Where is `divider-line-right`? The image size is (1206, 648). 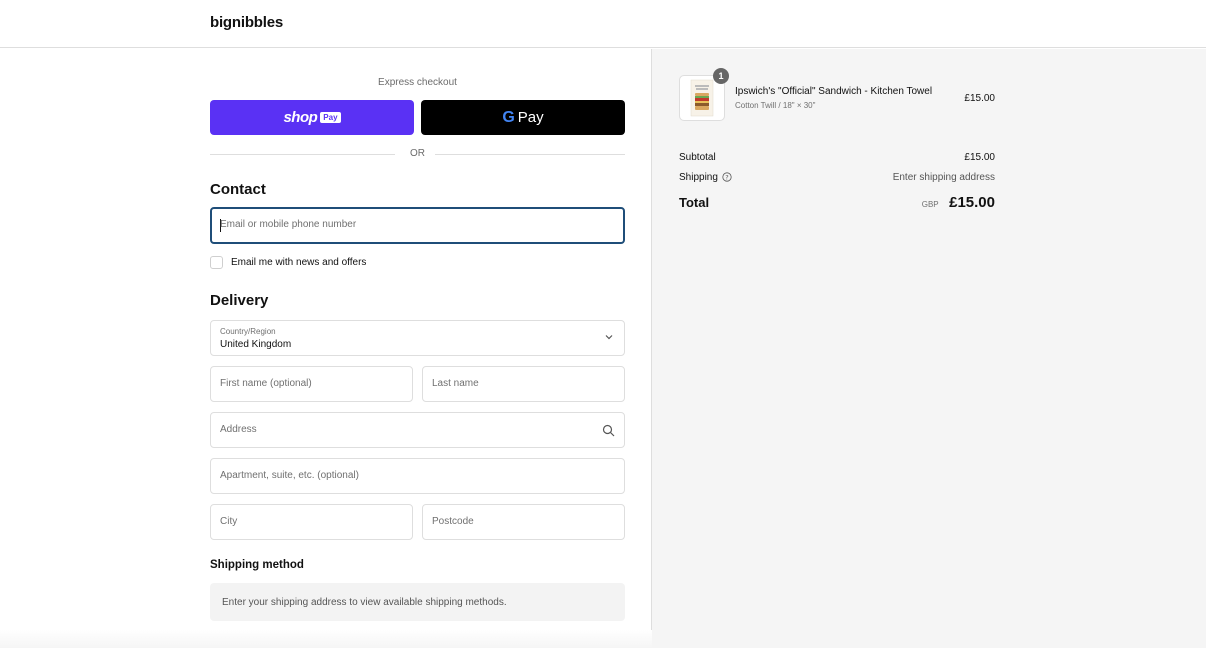
divider-line-right is located at coordinates (530, 154).